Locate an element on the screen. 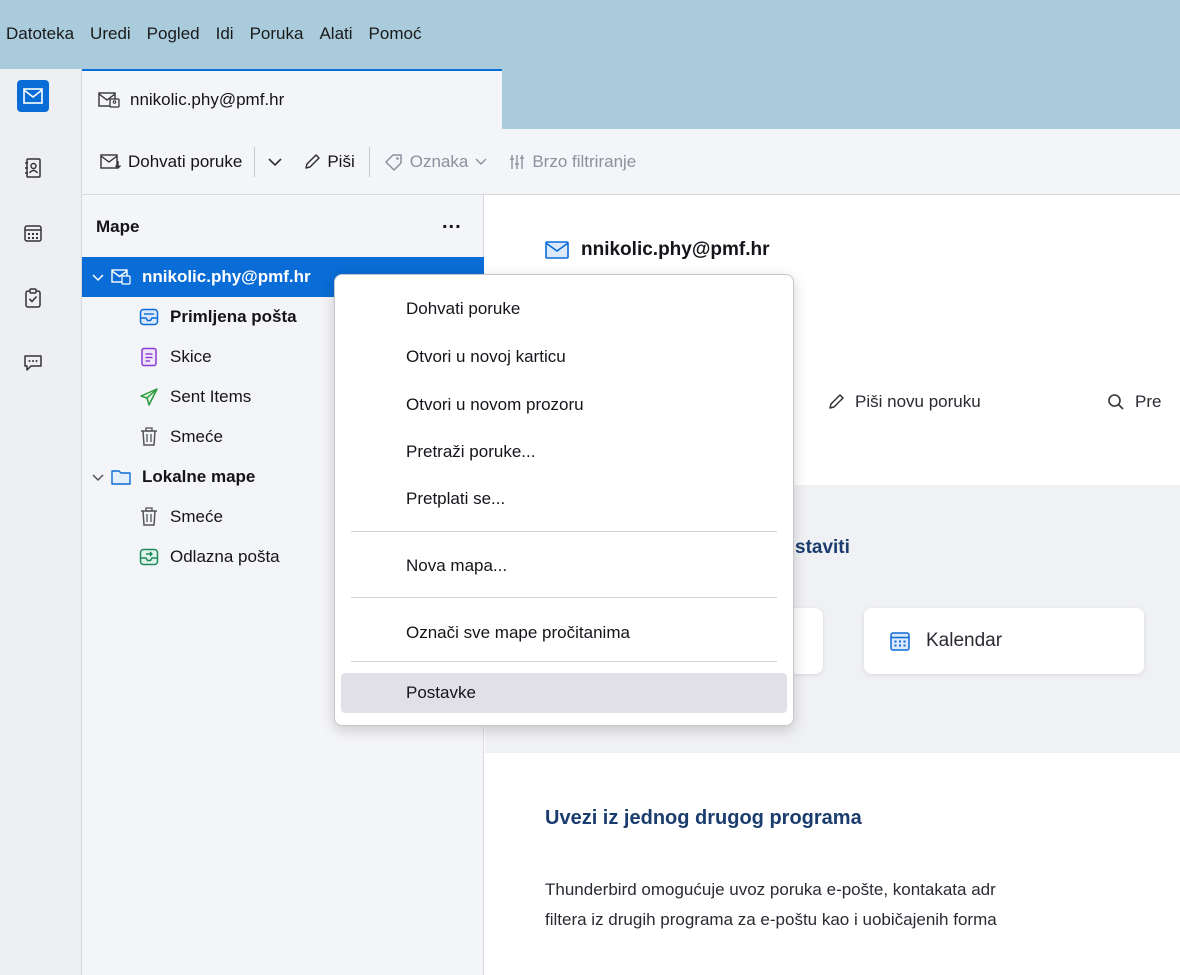 The width and height of the screenshot is (1180, 975). folder-label: Sent Items is located at coordinates (211, 396).